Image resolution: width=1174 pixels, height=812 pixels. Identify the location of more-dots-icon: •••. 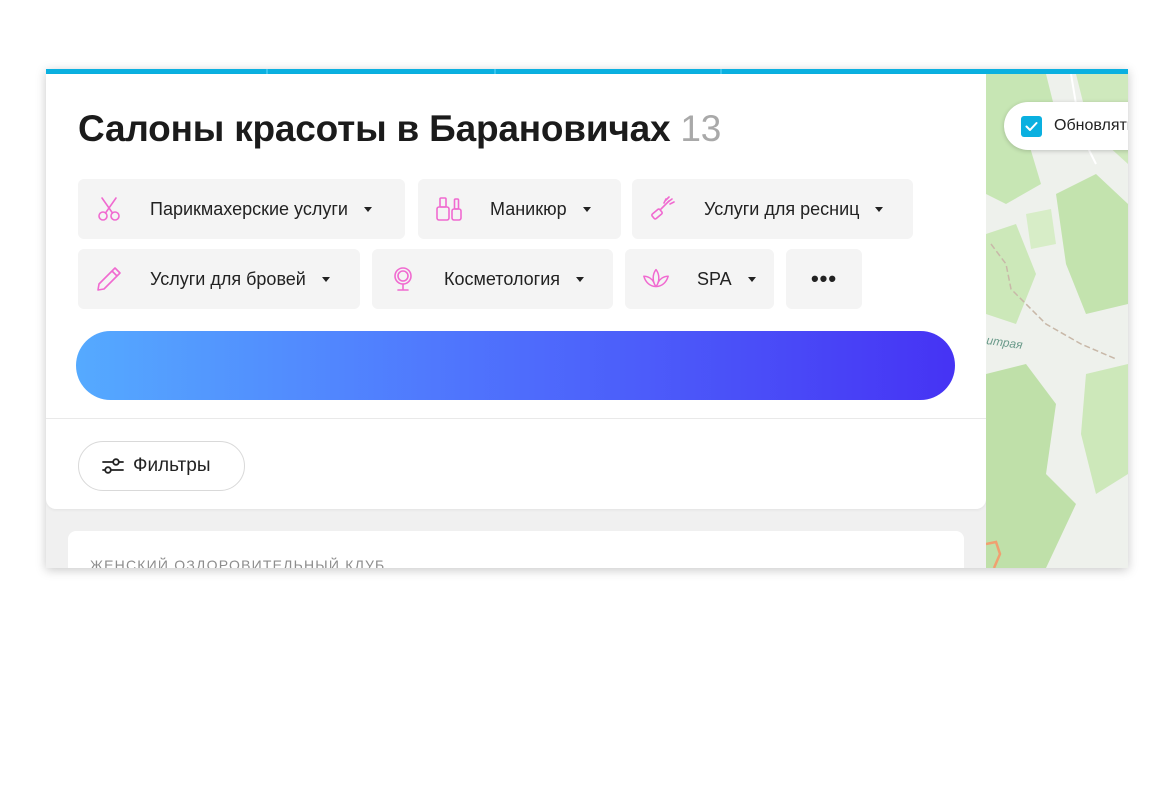
(824, 278).